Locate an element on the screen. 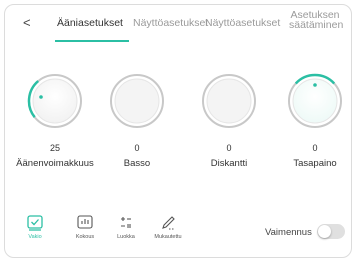 Image resolution: width=357 pixels, height=262 pixels. mute-label: Vaimennus is located at coordinates (288, 232).